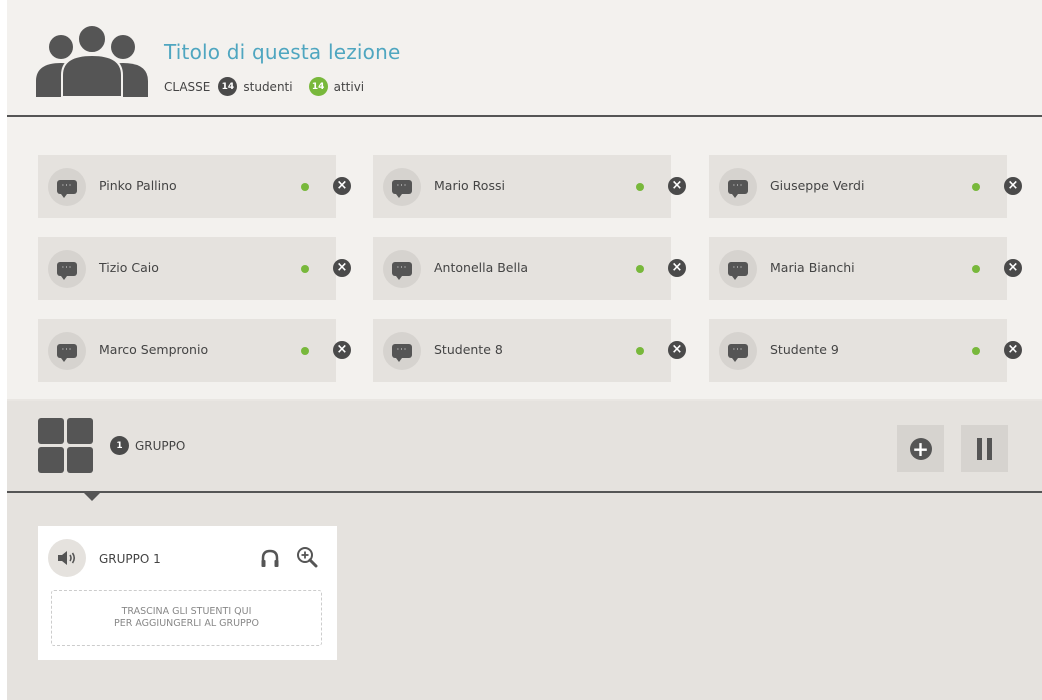 The height and width of the screenshot is (700, 1042). I want to click on drop-line-2: PER AGGIUNGERLI AL GRUPPO, so click(186, 623).